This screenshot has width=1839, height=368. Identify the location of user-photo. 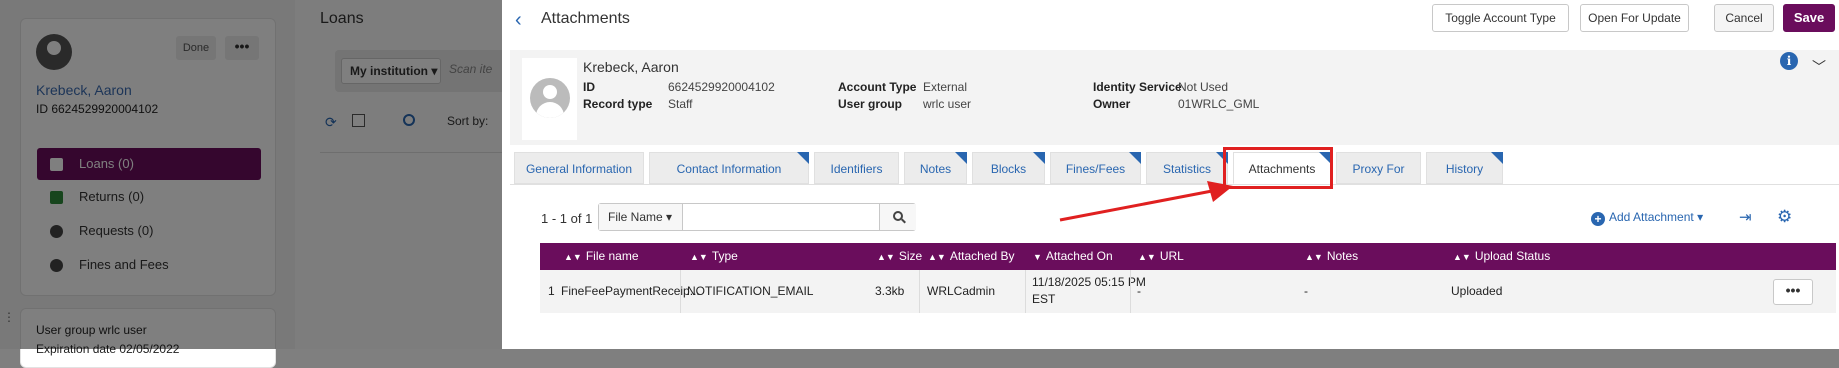
(549, 99).